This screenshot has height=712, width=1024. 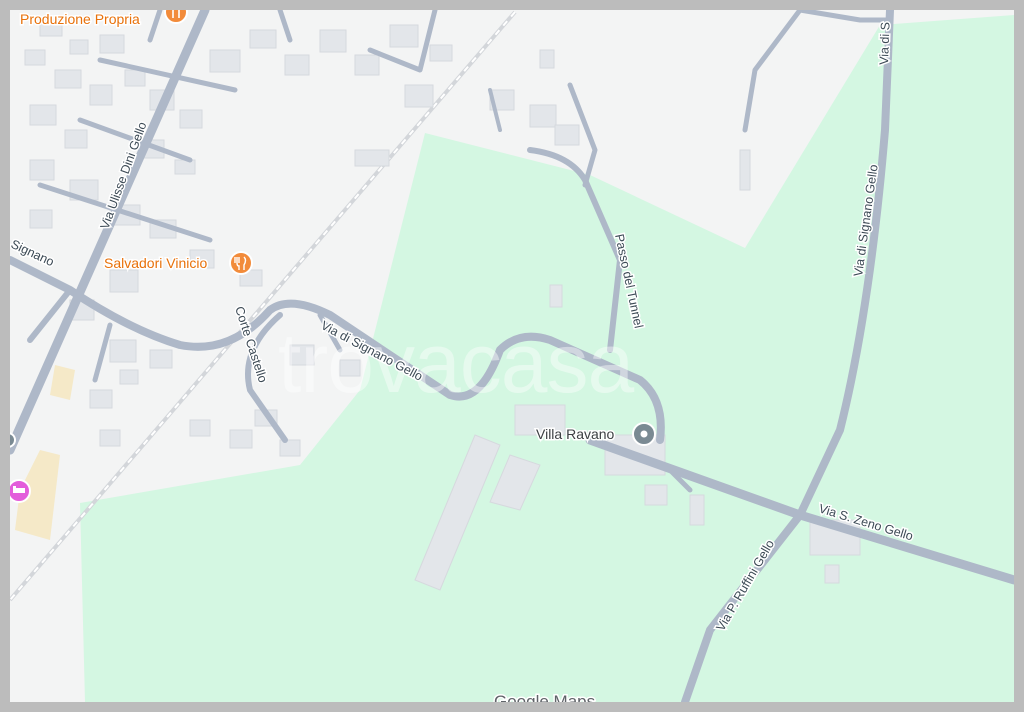 What do you see at coordinates (884, 43) in the screenshot?
I see `road-label-signano-east-top: Via di S` at bounding box center [884, 43].